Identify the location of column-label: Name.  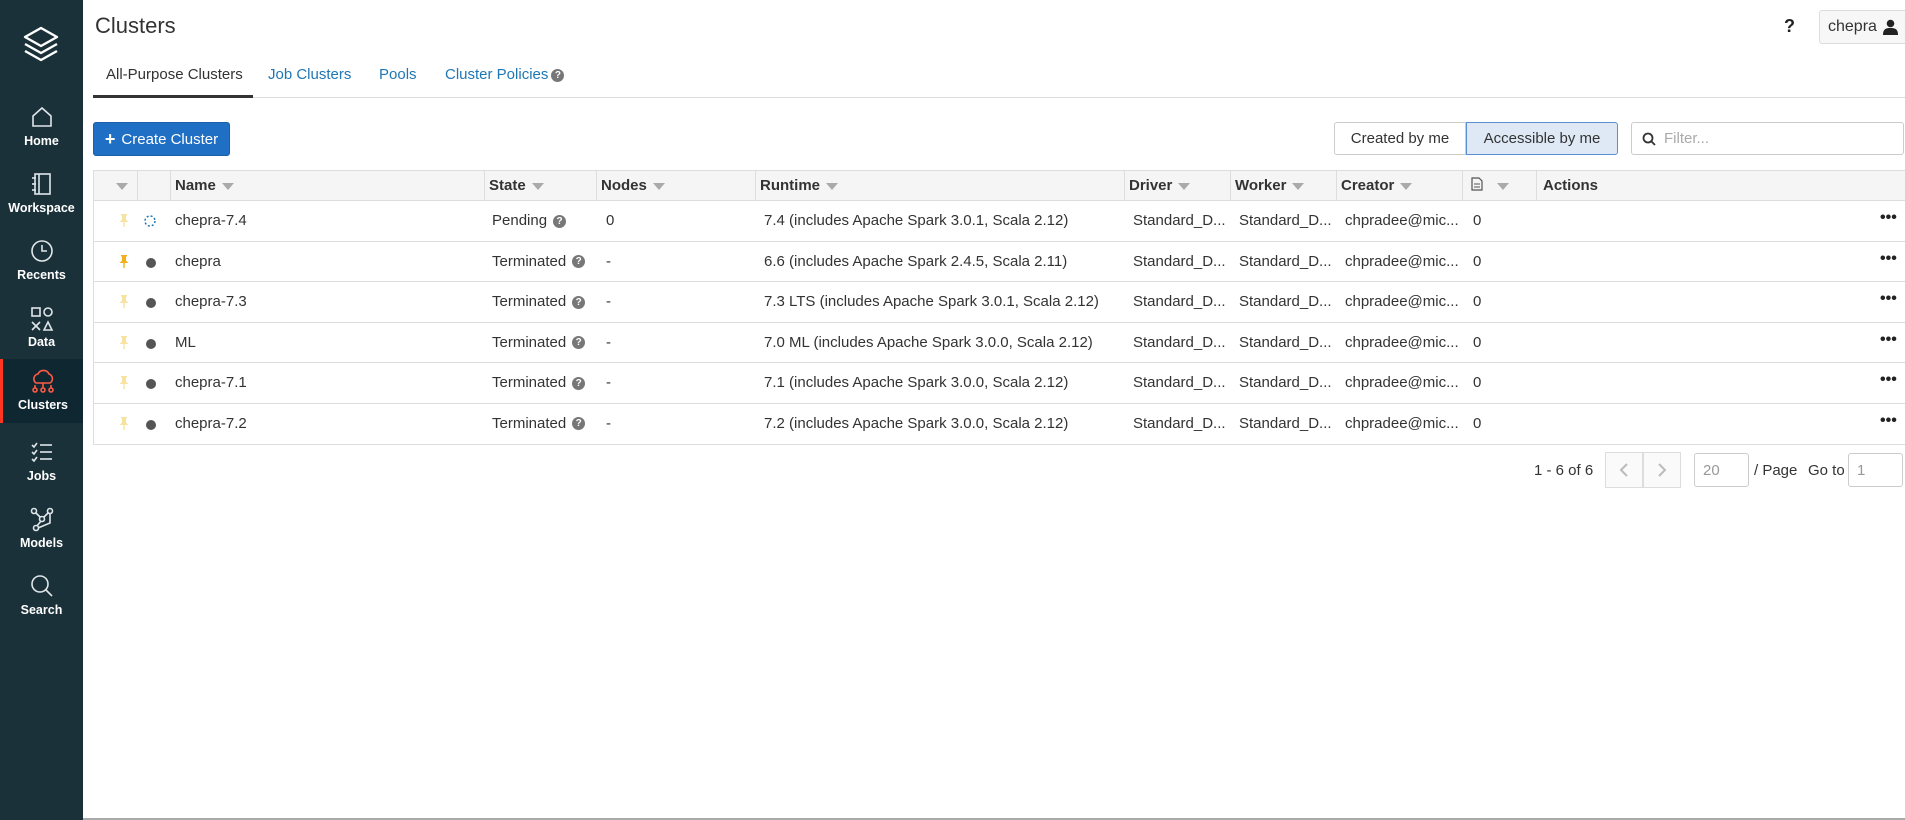
(195, 185).